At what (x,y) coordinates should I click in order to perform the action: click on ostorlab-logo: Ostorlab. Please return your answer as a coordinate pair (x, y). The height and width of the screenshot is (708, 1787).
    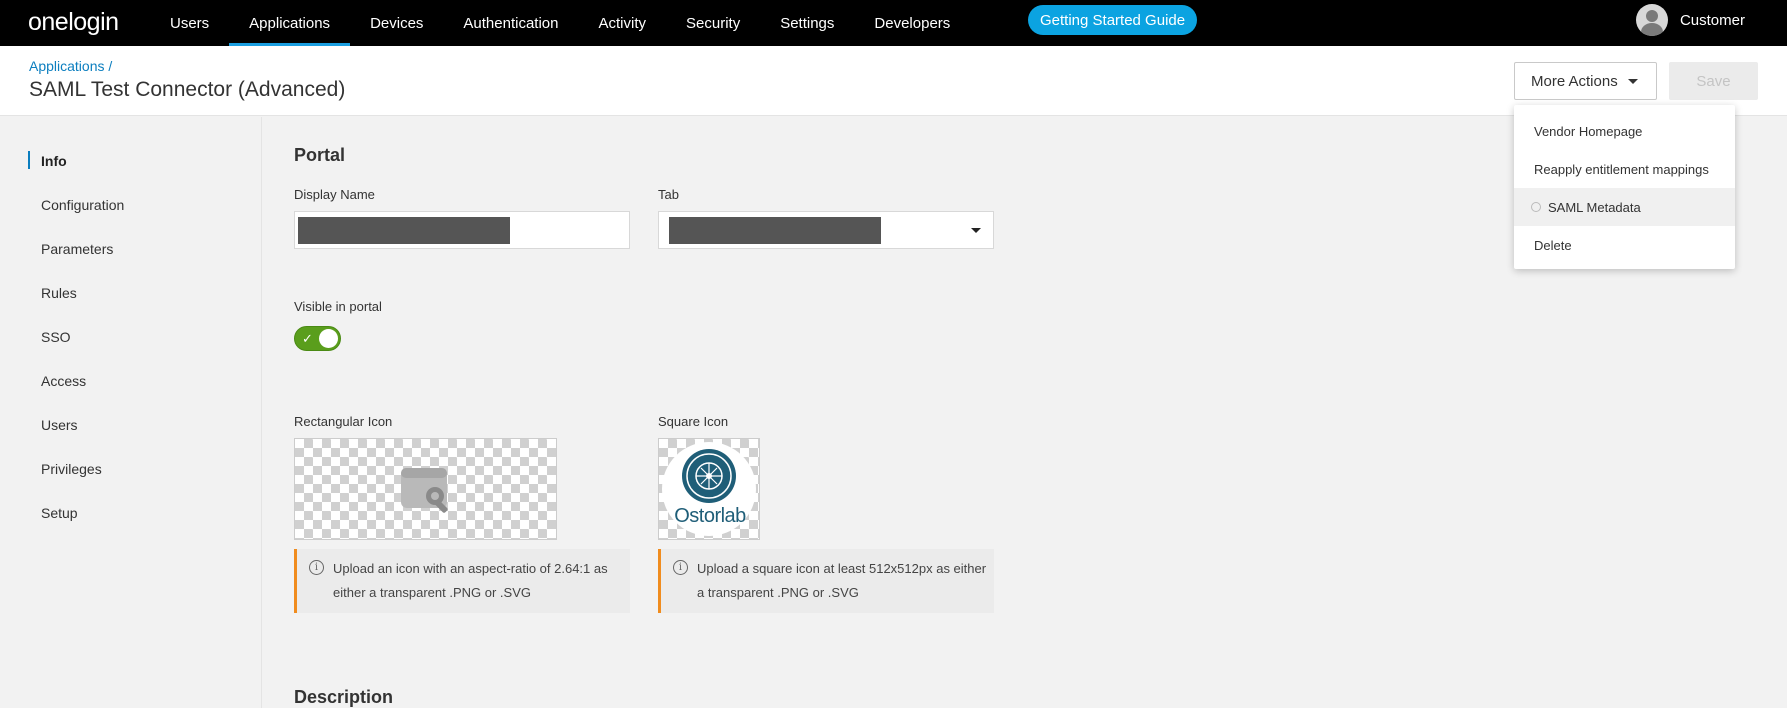
    Looking at the image, I should click on (709, 489).